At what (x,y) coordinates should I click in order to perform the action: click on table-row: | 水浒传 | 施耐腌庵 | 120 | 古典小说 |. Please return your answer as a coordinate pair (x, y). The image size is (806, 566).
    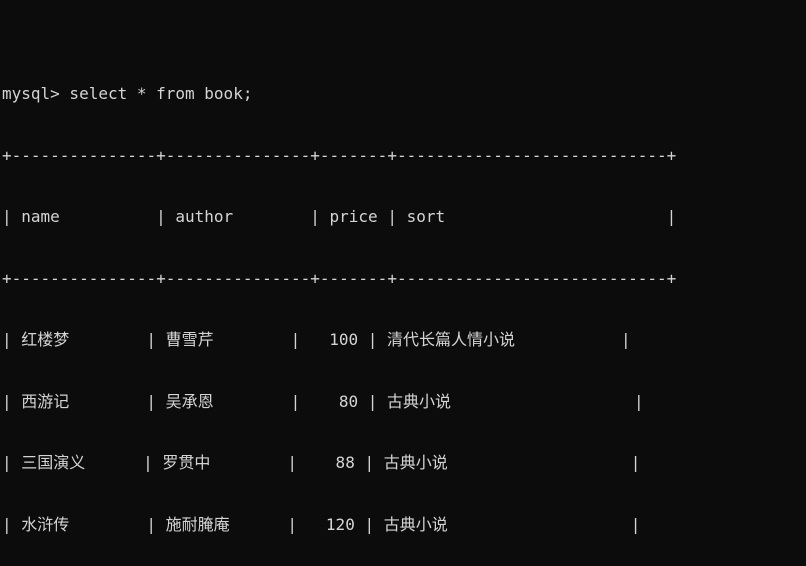
    Looking at the image, I should click on (321, 524).